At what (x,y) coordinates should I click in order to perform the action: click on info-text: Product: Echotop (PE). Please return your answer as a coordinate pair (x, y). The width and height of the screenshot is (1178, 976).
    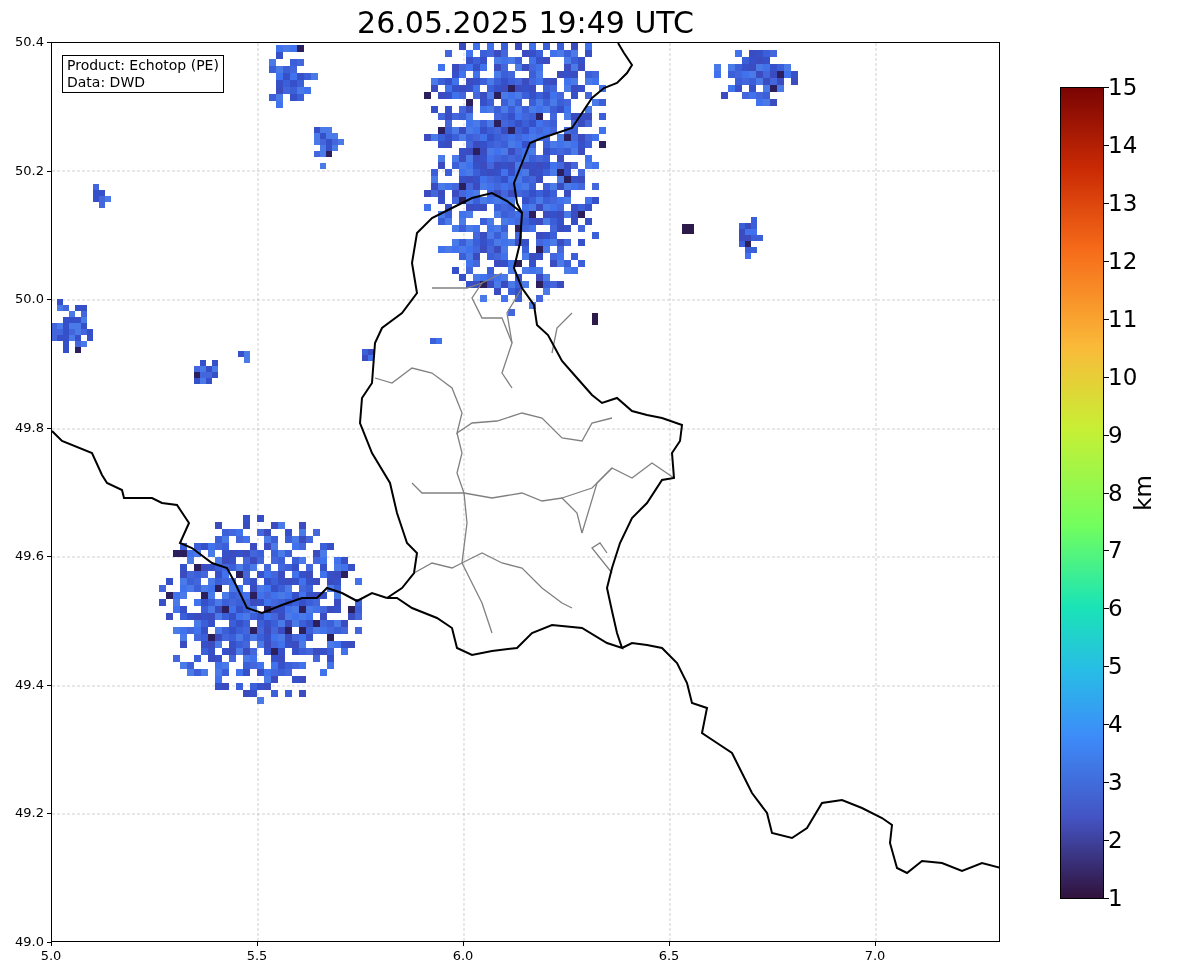
    Looking at the image, I should click on (143, 65).